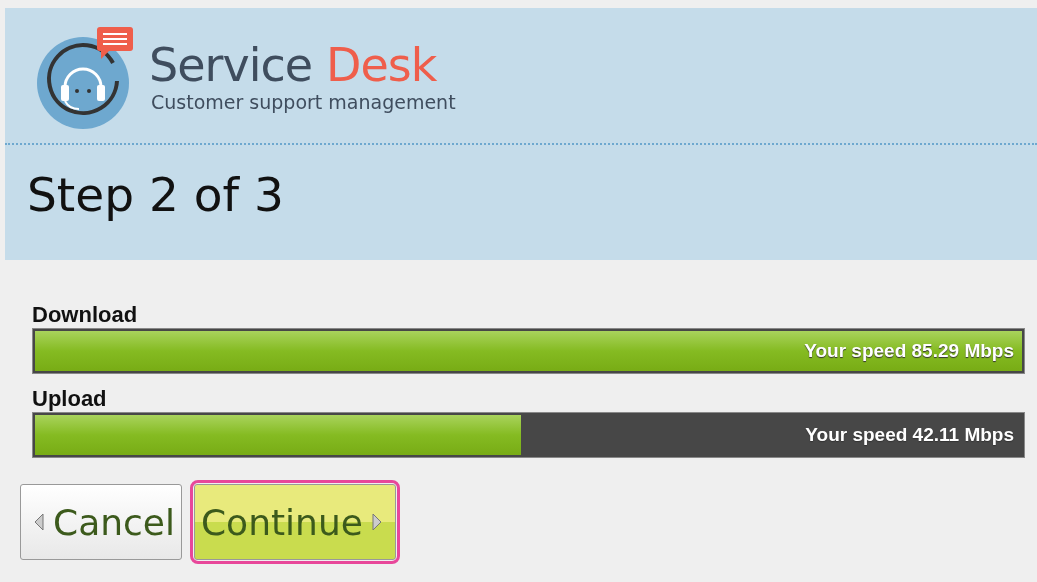  I want to click on speed-reading: Your speed 42.11 Mbps, so click(910, 435).